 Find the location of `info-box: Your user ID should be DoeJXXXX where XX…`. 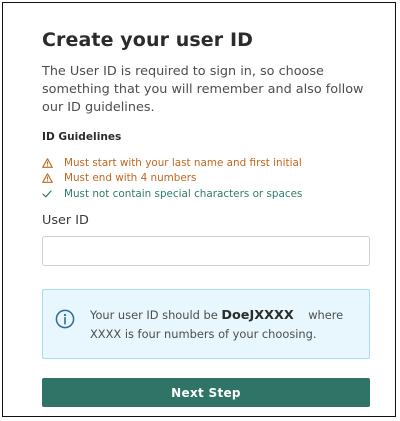

info-box: Your user ID should be DoeJXXXX where XX… is located at coordinates (206, 324).